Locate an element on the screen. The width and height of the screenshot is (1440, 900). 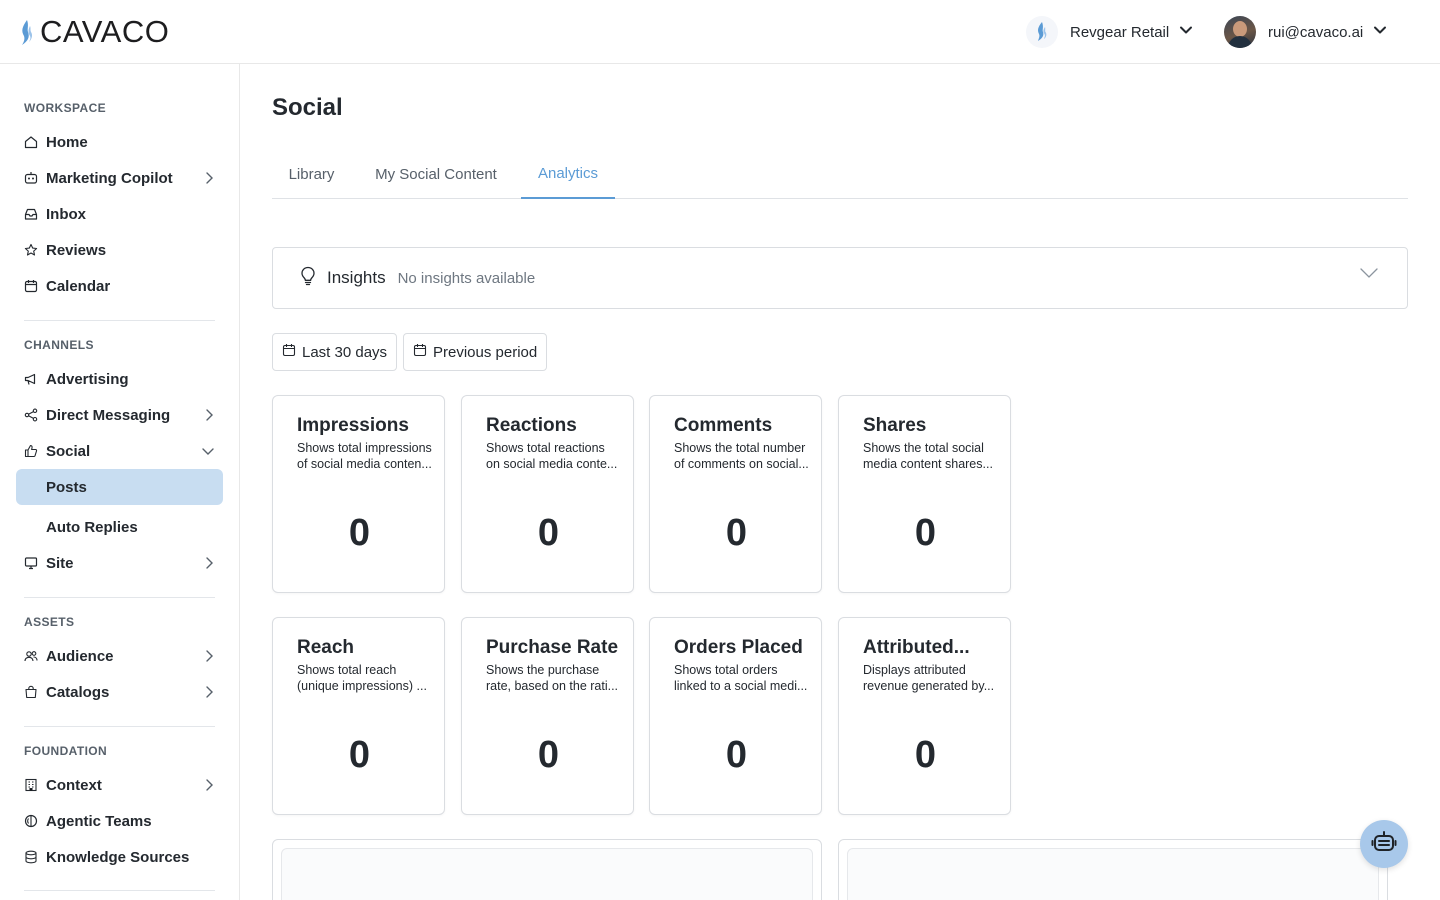
metric-title: Comments is located at coordinates (723, 425).